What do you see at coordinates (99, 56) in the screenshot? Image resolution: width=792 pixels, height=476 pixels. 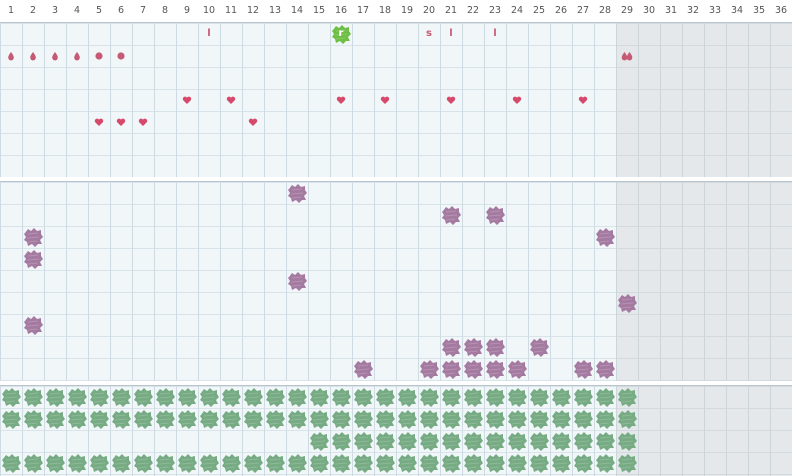 I see `dot-icon` at bounding box center [99, 56].